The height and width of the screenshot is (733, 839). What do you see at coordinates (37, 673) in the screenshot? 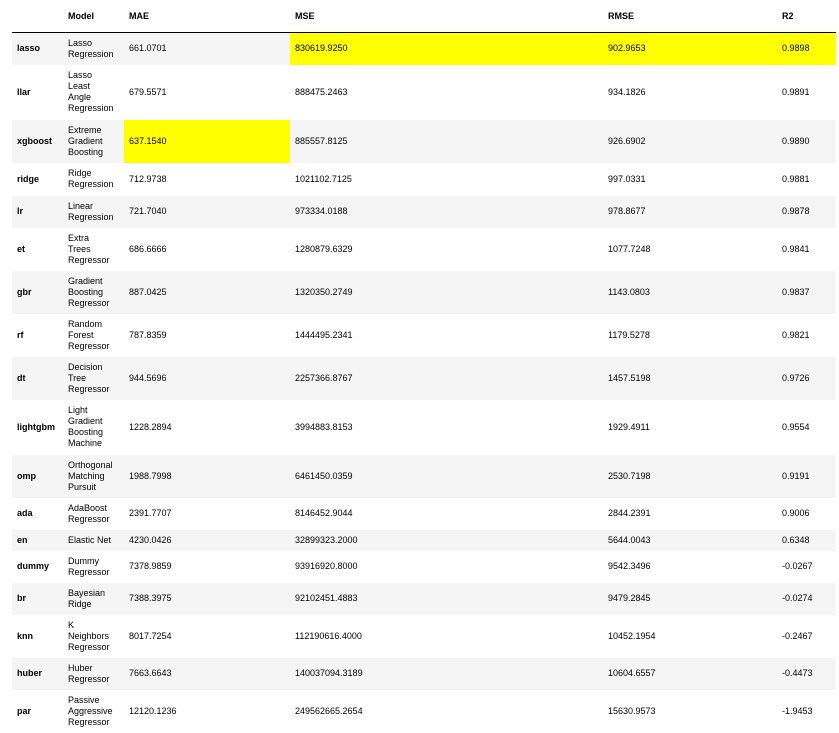
I see `row-id: huber` at bounding box center [37, 673].